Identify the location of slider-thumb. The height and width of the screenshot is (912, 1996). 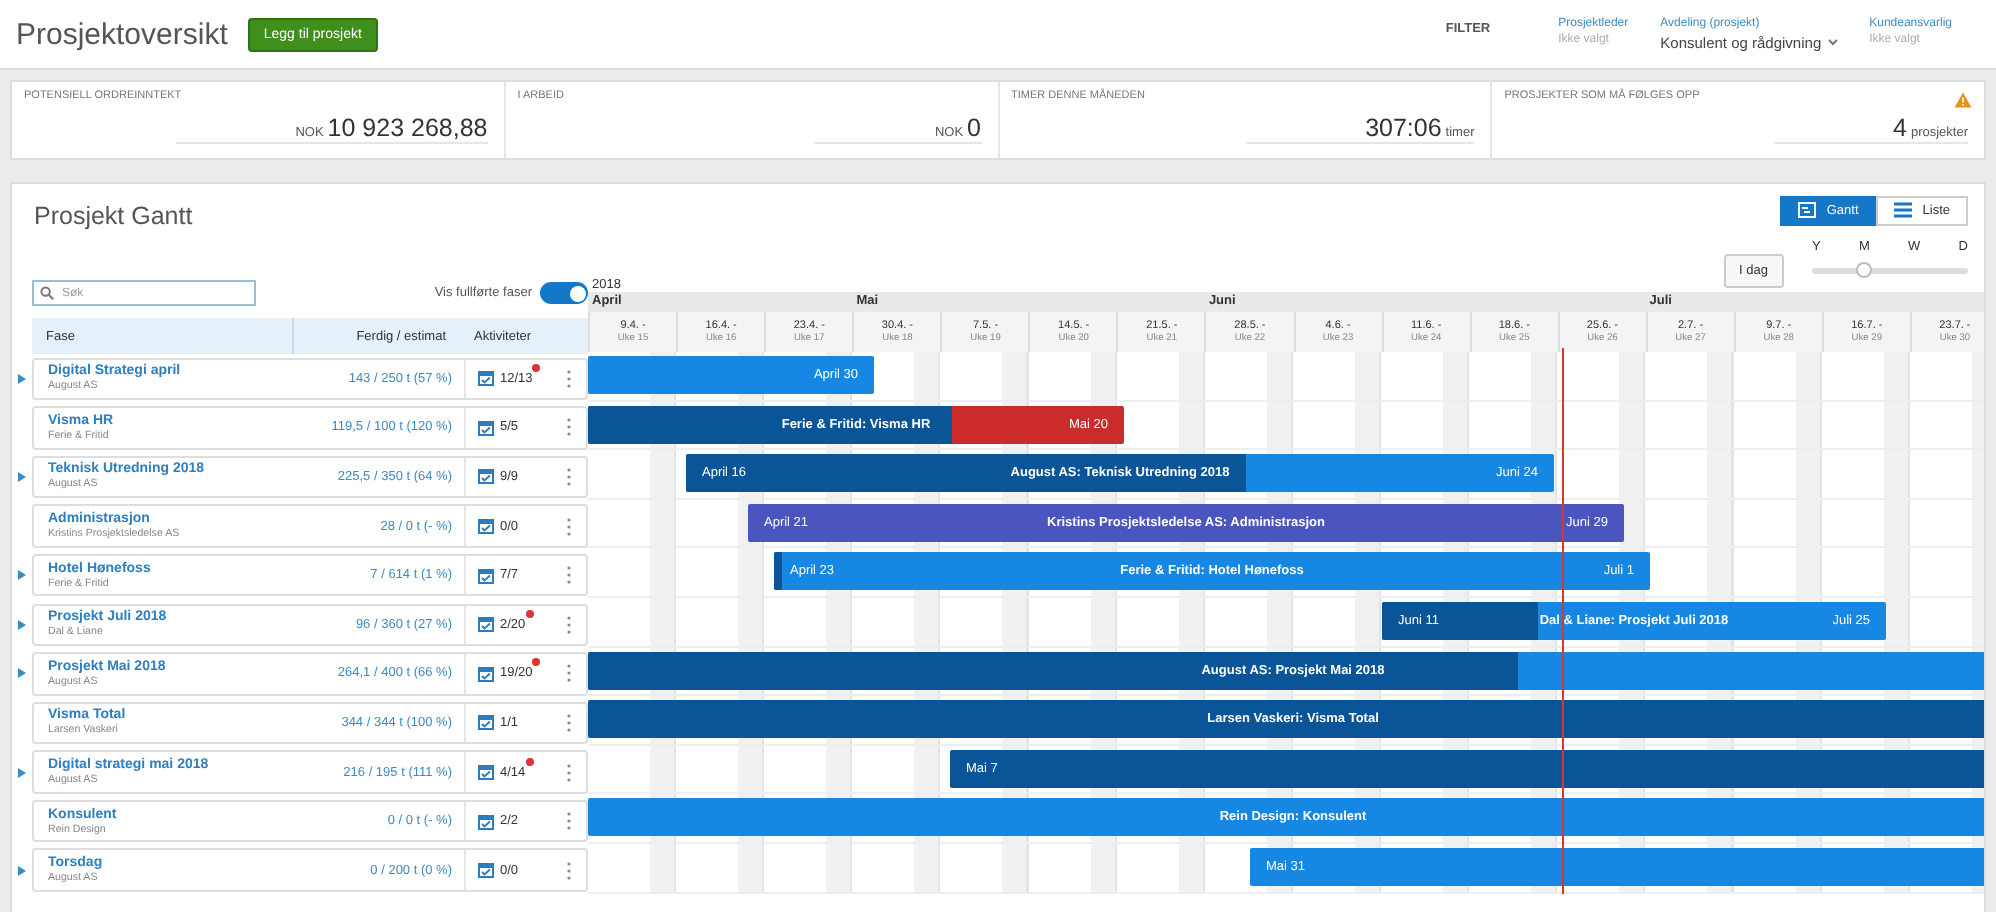
(1863, 270).